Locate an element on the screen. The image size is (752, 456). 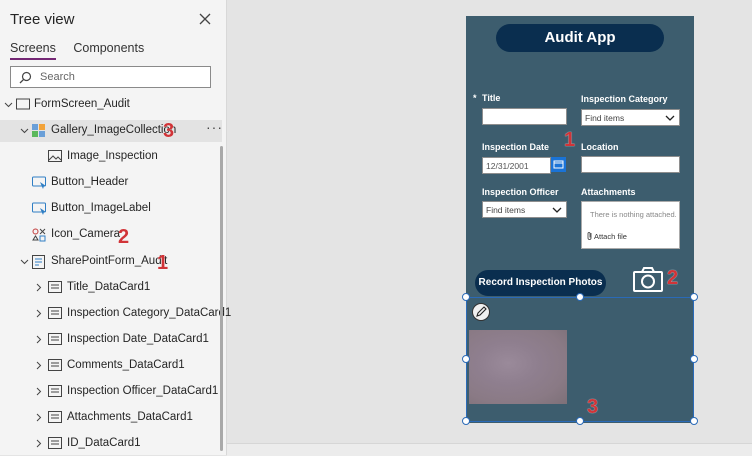
tree-item-label: FormScreen_Audit is located at coordinates (82, 104).